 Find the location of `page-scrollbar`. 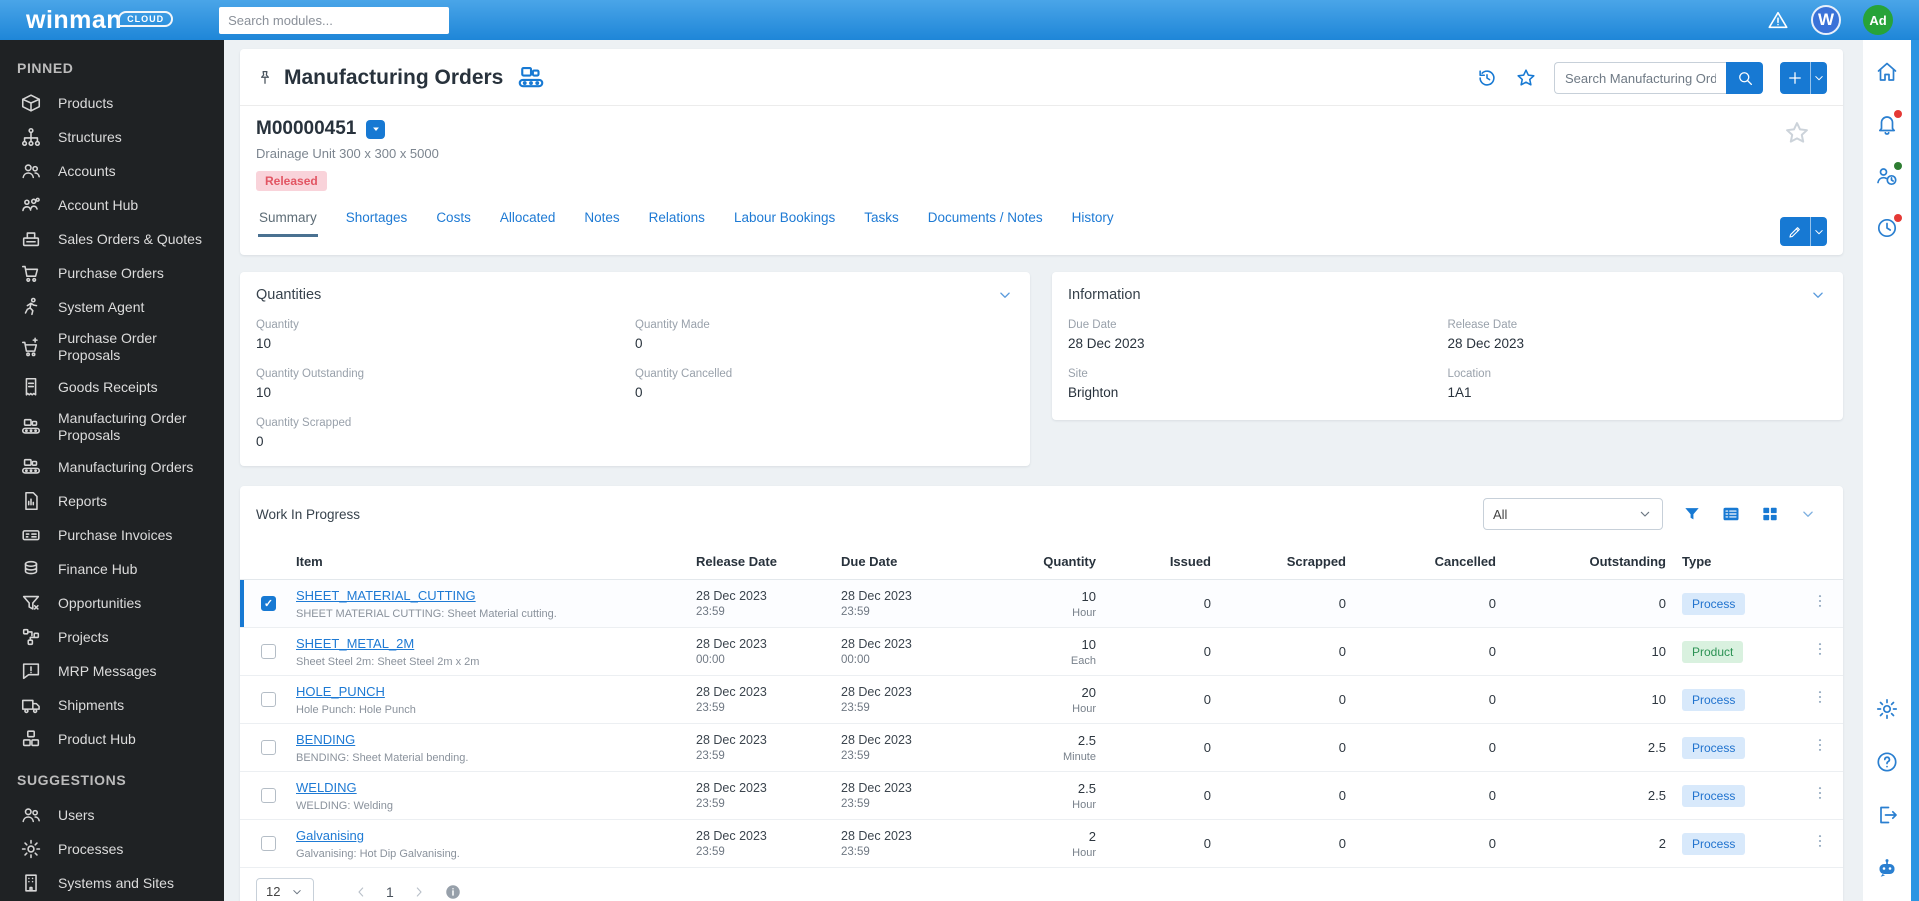

page-scrollbar is located at coordinates (1915, 470).